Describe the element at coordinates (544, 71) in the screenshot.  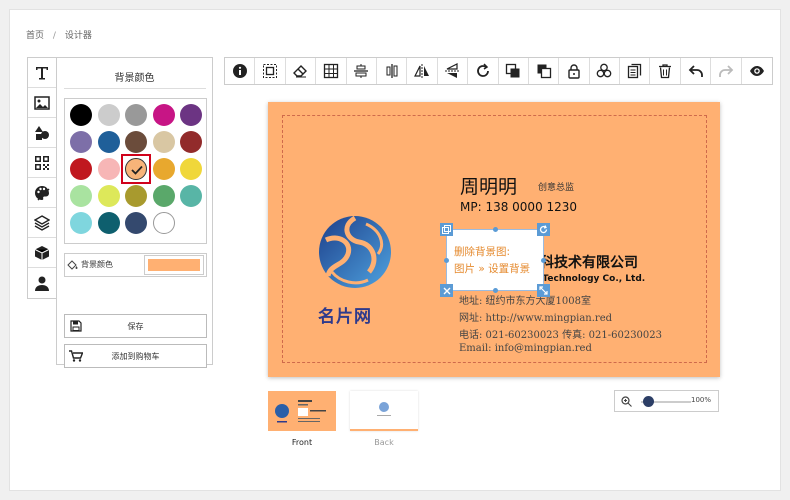
I see `send-backward-button` at that location.